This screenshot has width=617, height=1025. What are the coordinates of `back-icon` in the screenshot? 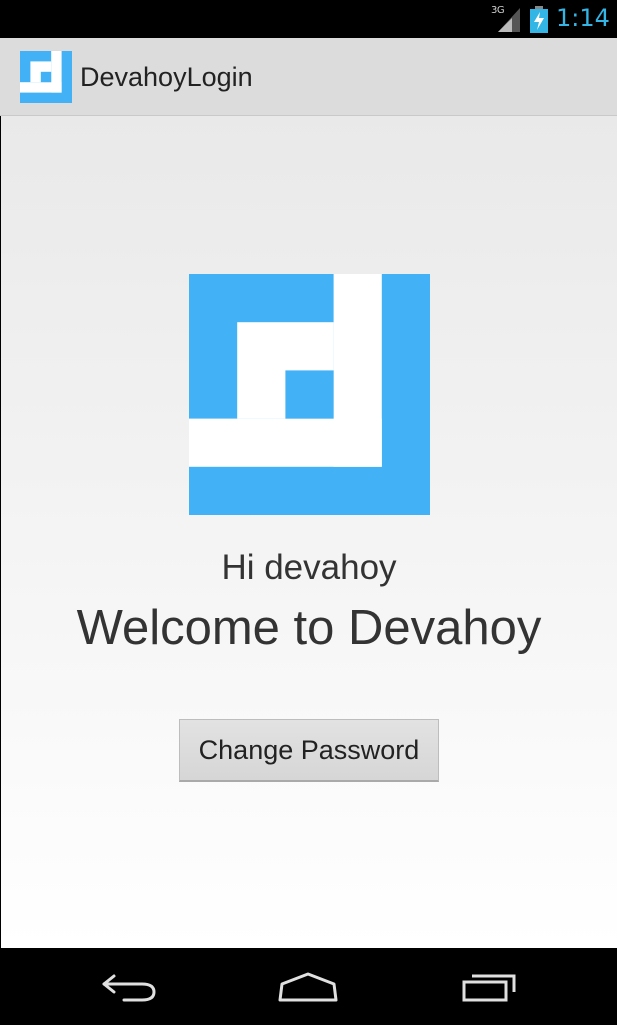 It's located at (129, 988).